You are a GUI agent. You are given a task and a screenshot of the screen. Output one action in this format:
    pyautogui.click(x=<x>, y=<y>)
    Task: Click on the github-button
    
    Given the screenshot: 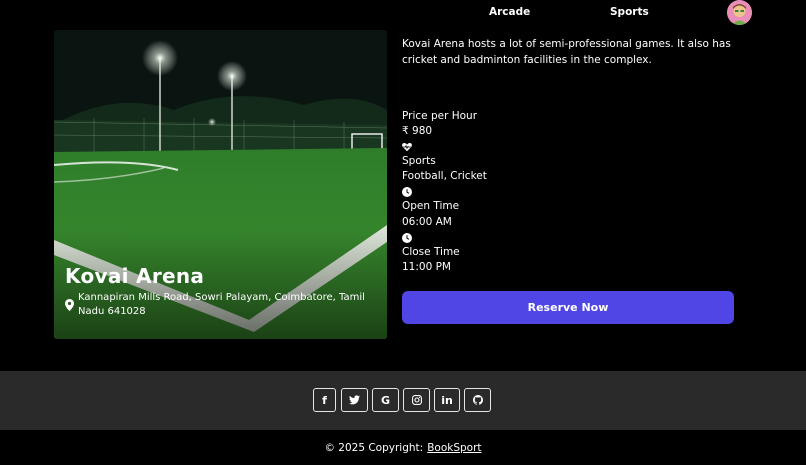 What is the action you would take?
    pyautogui.click(x=477, y=400)
    